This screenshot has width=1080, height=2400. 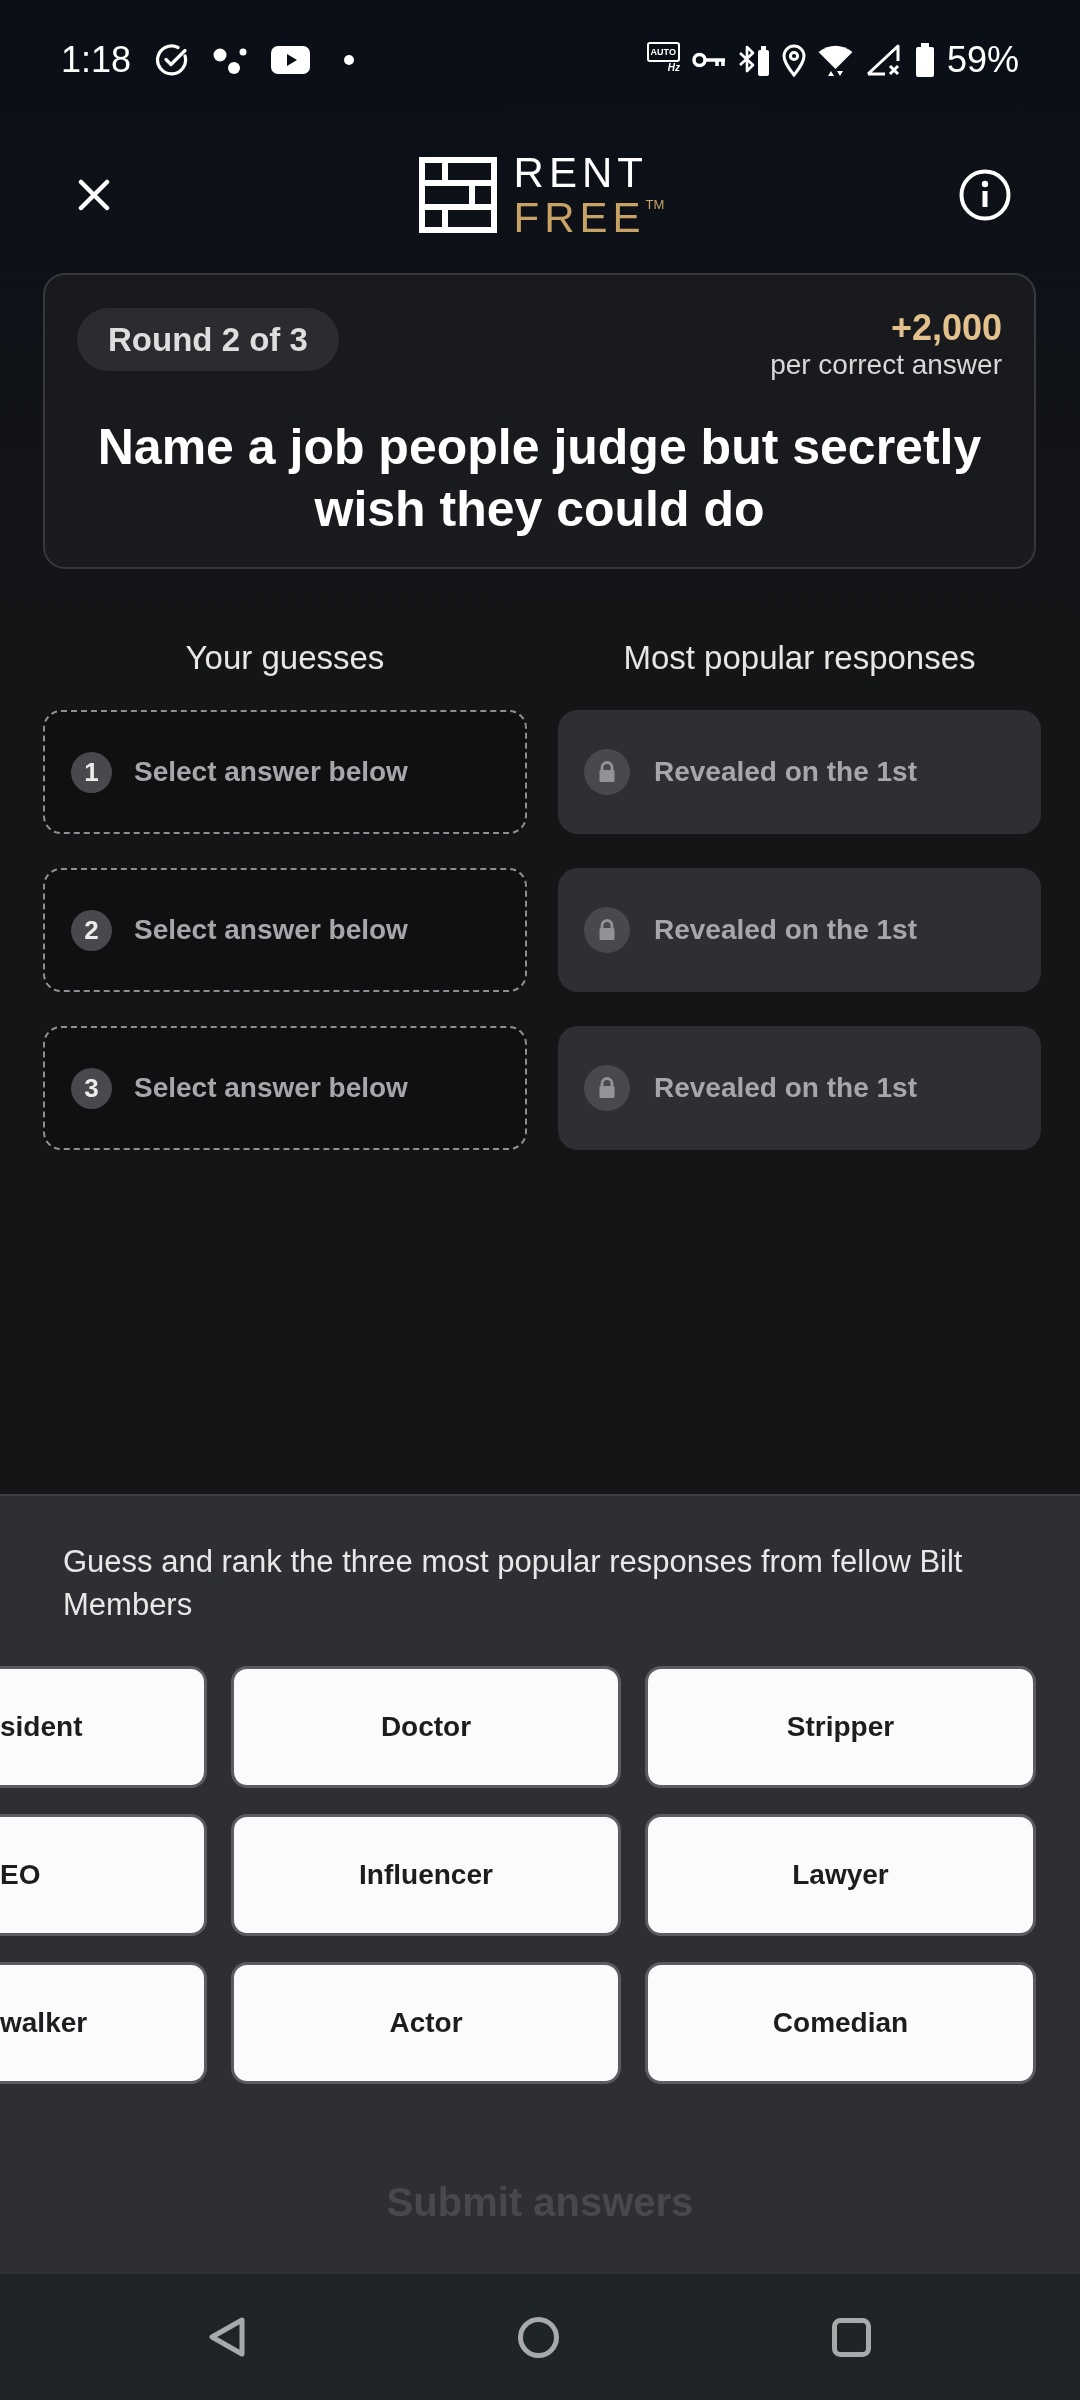 What do you see at coordinates (982, 60) in the screenshot?
I see `battery-percent: 59%` at bounding box center [982, 60].